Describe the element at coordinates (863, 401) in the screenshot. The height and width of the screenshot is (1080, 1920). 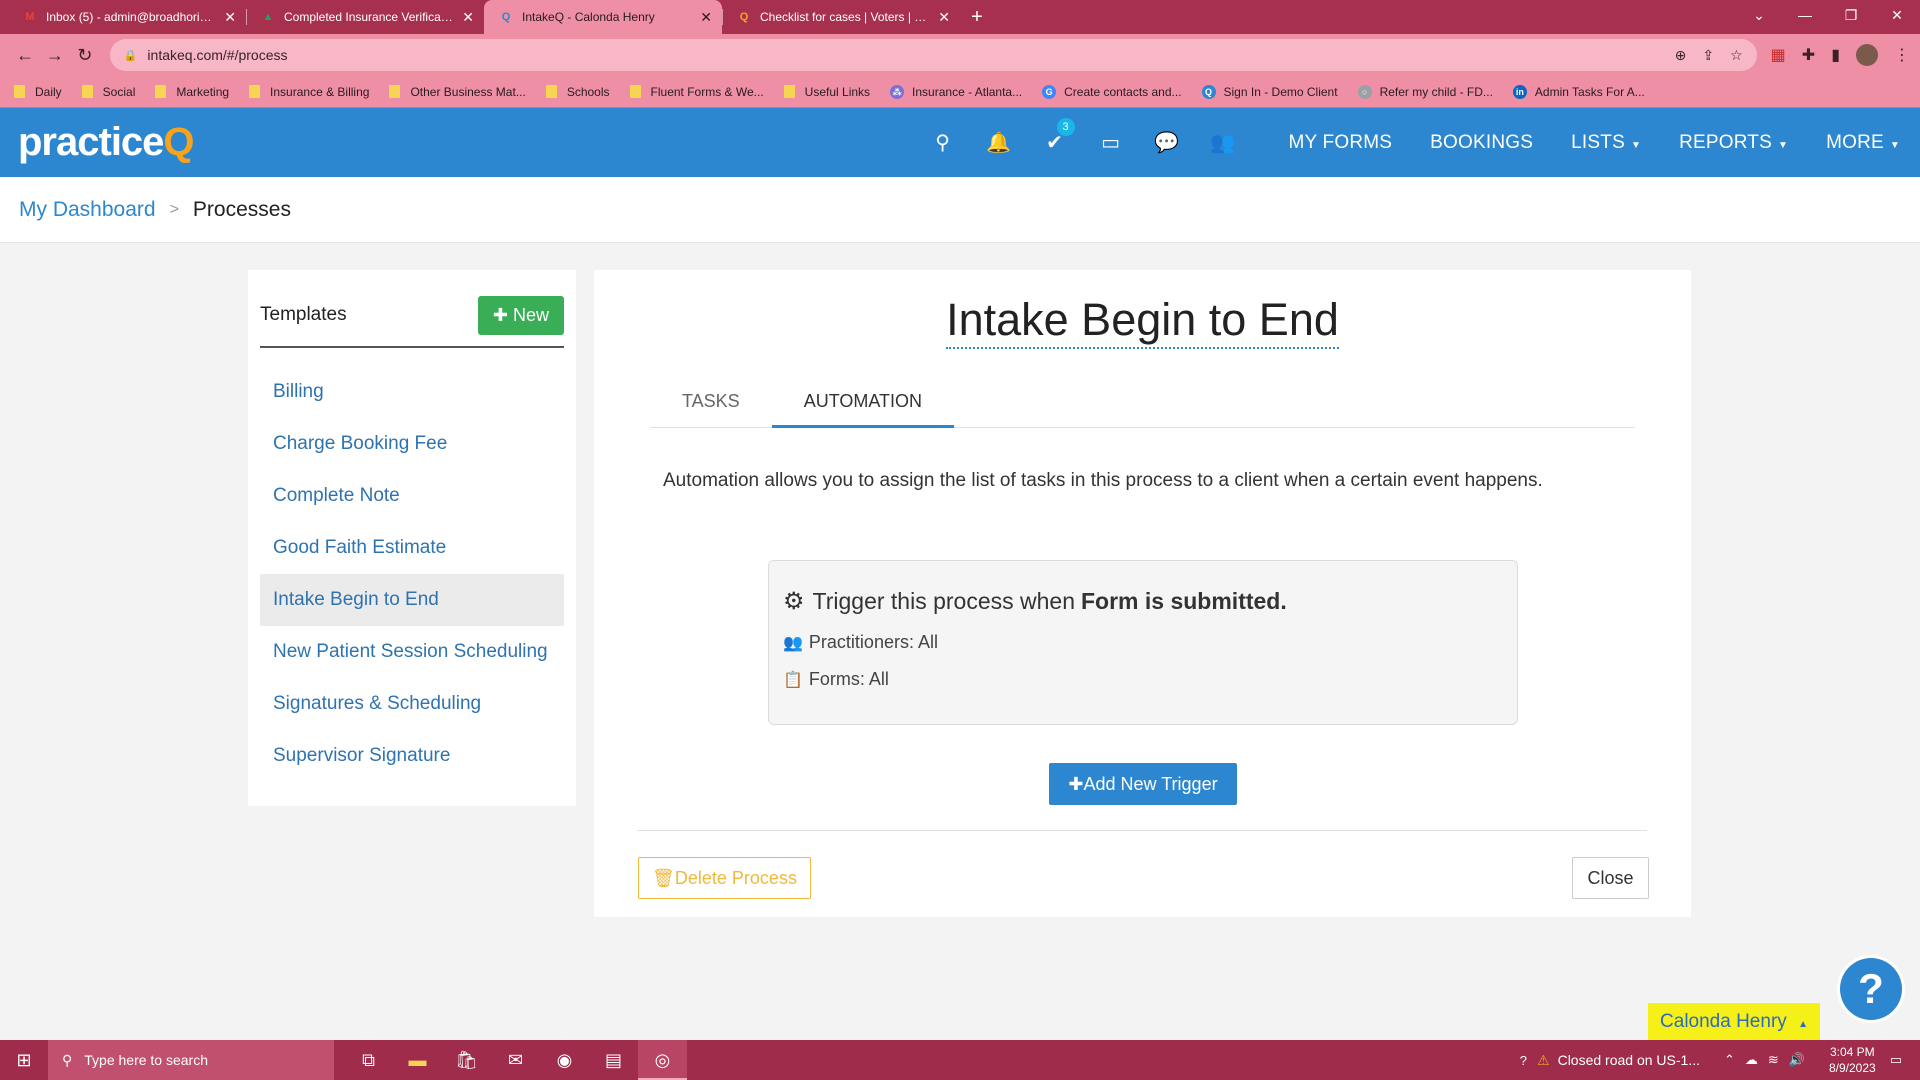
I see `tab-automation: AUTOMATION` at that location.